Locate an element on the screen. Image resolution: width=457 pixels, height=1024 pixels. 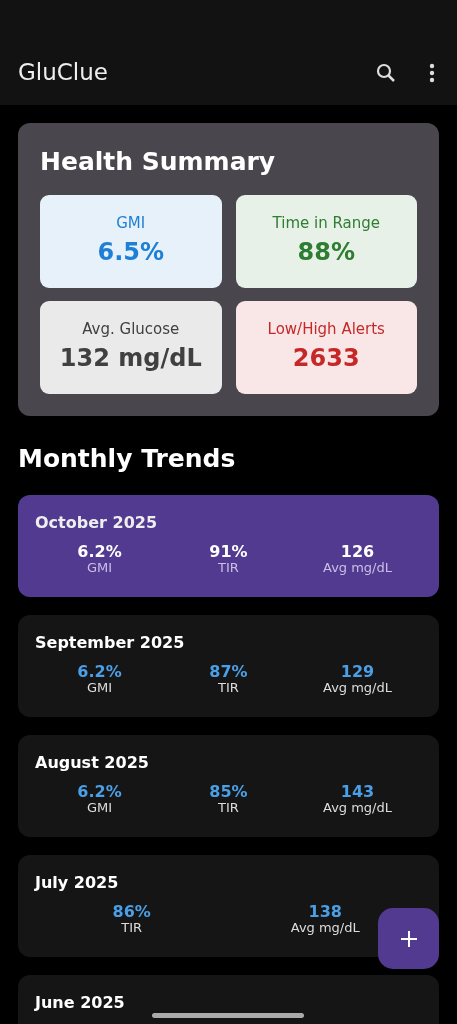
metric-value: 138 is located at coordinates (325, 912).